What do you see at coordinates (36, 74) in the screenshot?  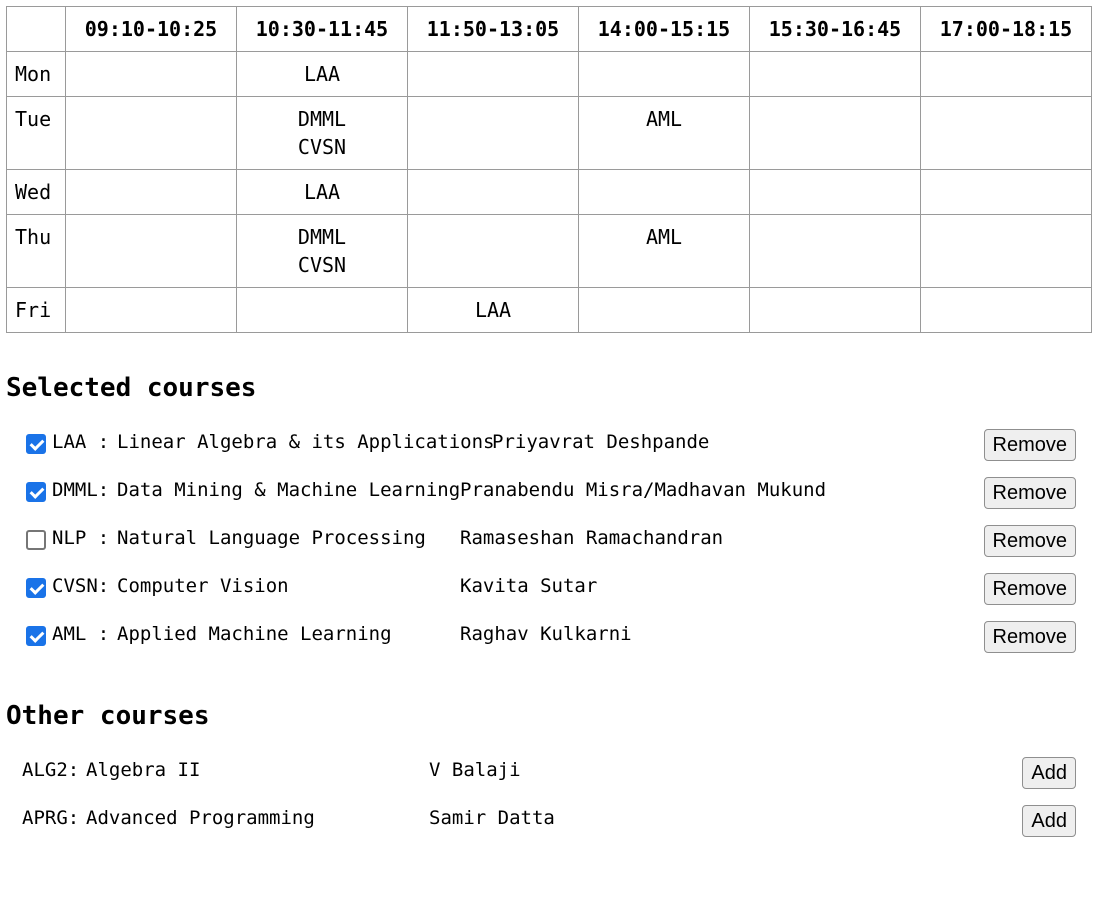 I see `day-label: Mon` at bounding box center [36, 74].